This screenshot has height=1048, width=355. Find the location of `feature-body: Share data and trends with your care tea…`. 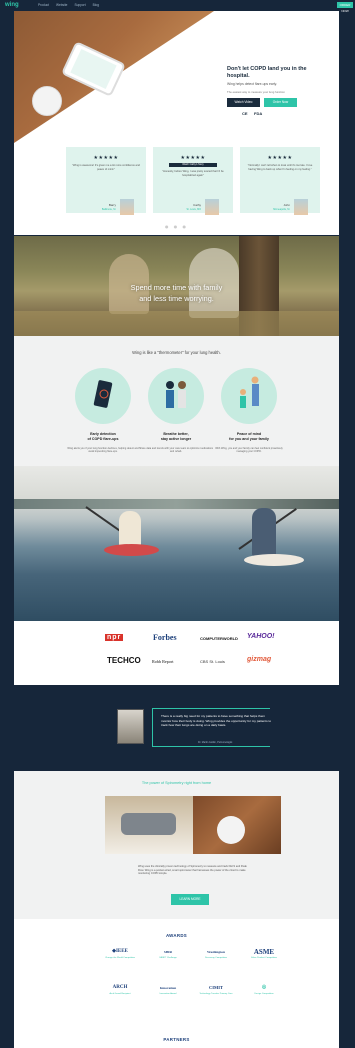

feature-body: Share data and trends with your care tea… is located at coordinates (176, 450).